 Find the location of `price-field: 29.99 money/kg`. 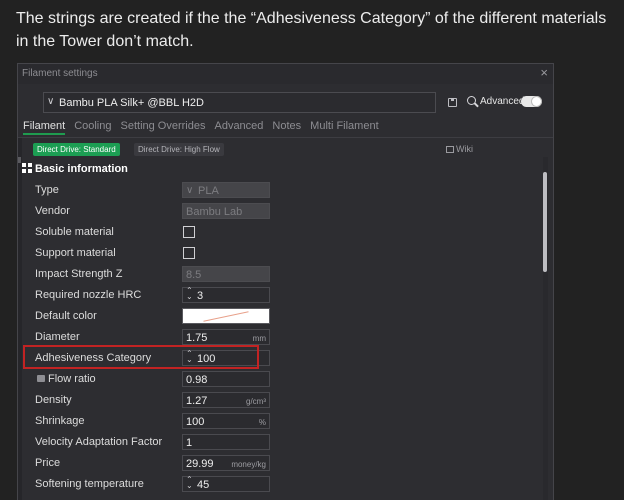

price-field: 29.99 money/kg is located at coordinates (226, 463).